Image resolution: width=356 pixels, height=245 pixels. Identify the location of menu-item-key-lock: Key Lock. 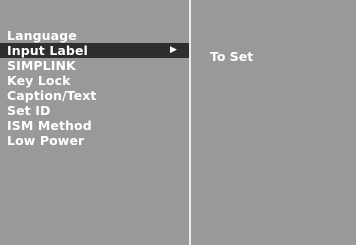
(94, 80).